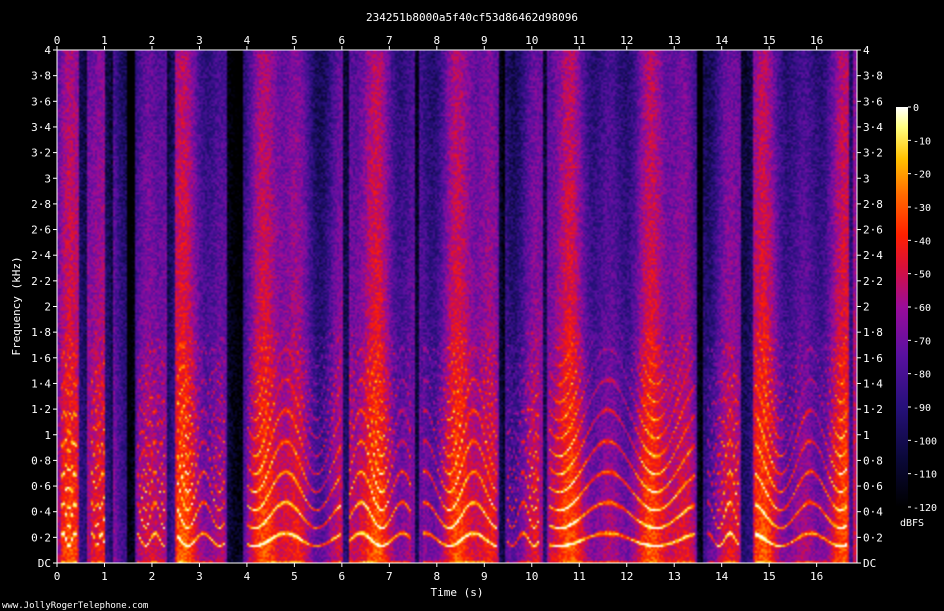 The width and height of the screenshot is (944, 611). What do you see at coordinates (247, 40) in the screenshot?
I see `x-tick-label-top: 4` at bounding box center [247, 40].